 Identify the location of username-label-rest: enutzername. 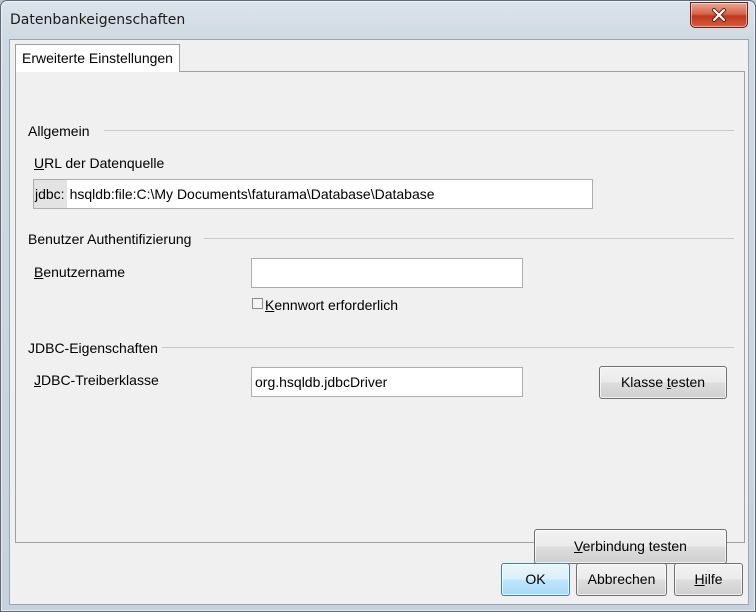
(84, 272).